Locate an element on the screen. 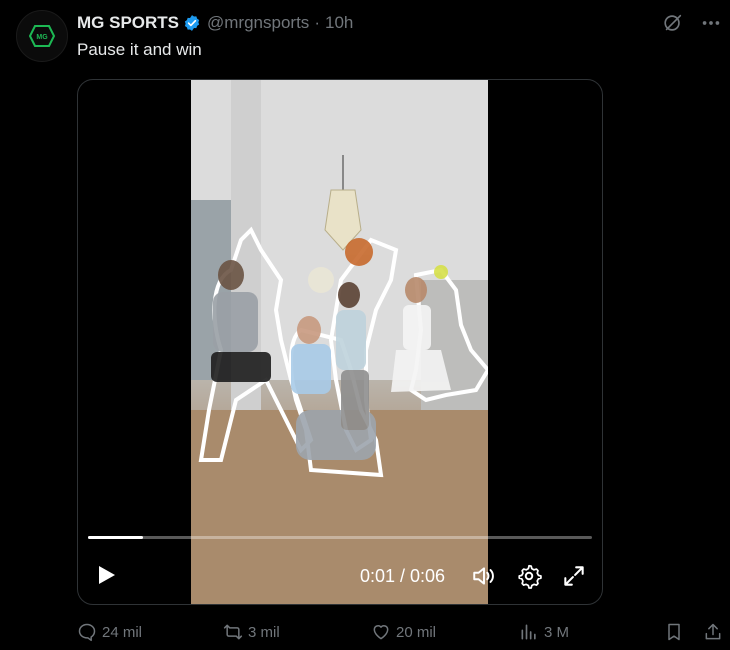 The height and width of the screenshot is (650, 730). volume-icon is located at coordinates (484, 576).